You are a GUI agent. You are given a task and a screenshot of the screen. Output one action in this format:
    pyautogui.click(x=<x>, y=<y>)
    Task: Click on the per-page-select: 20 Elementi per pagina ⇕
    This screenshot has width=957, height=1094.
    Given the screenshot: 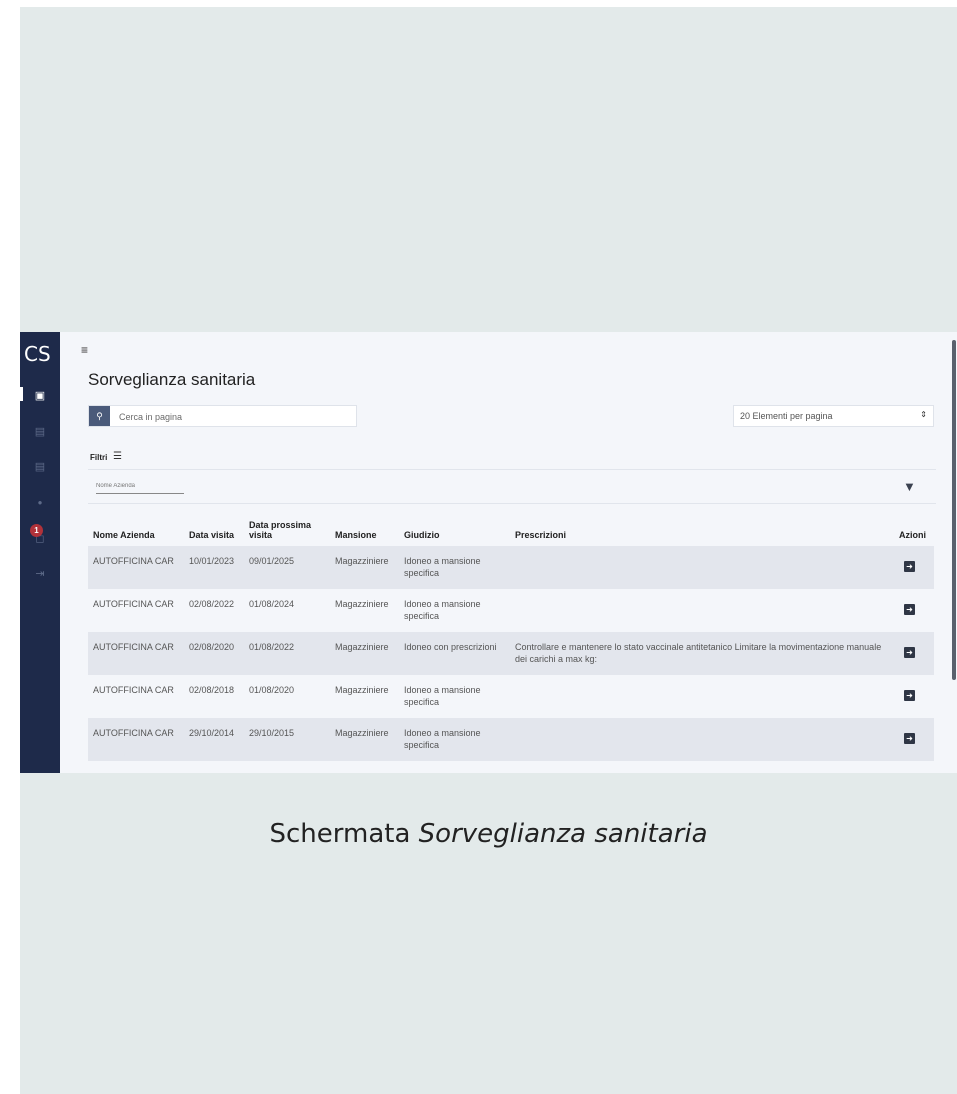 What is the action you would take?
    pyautogui.click(x=833, y=416)
    